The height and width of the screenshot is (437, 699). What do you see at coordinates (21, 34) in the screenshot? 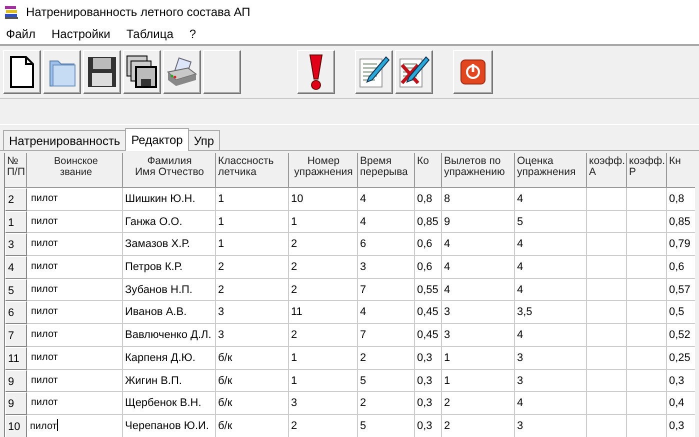
I see `menu-item: Файл` at bounding box center [21, 34].